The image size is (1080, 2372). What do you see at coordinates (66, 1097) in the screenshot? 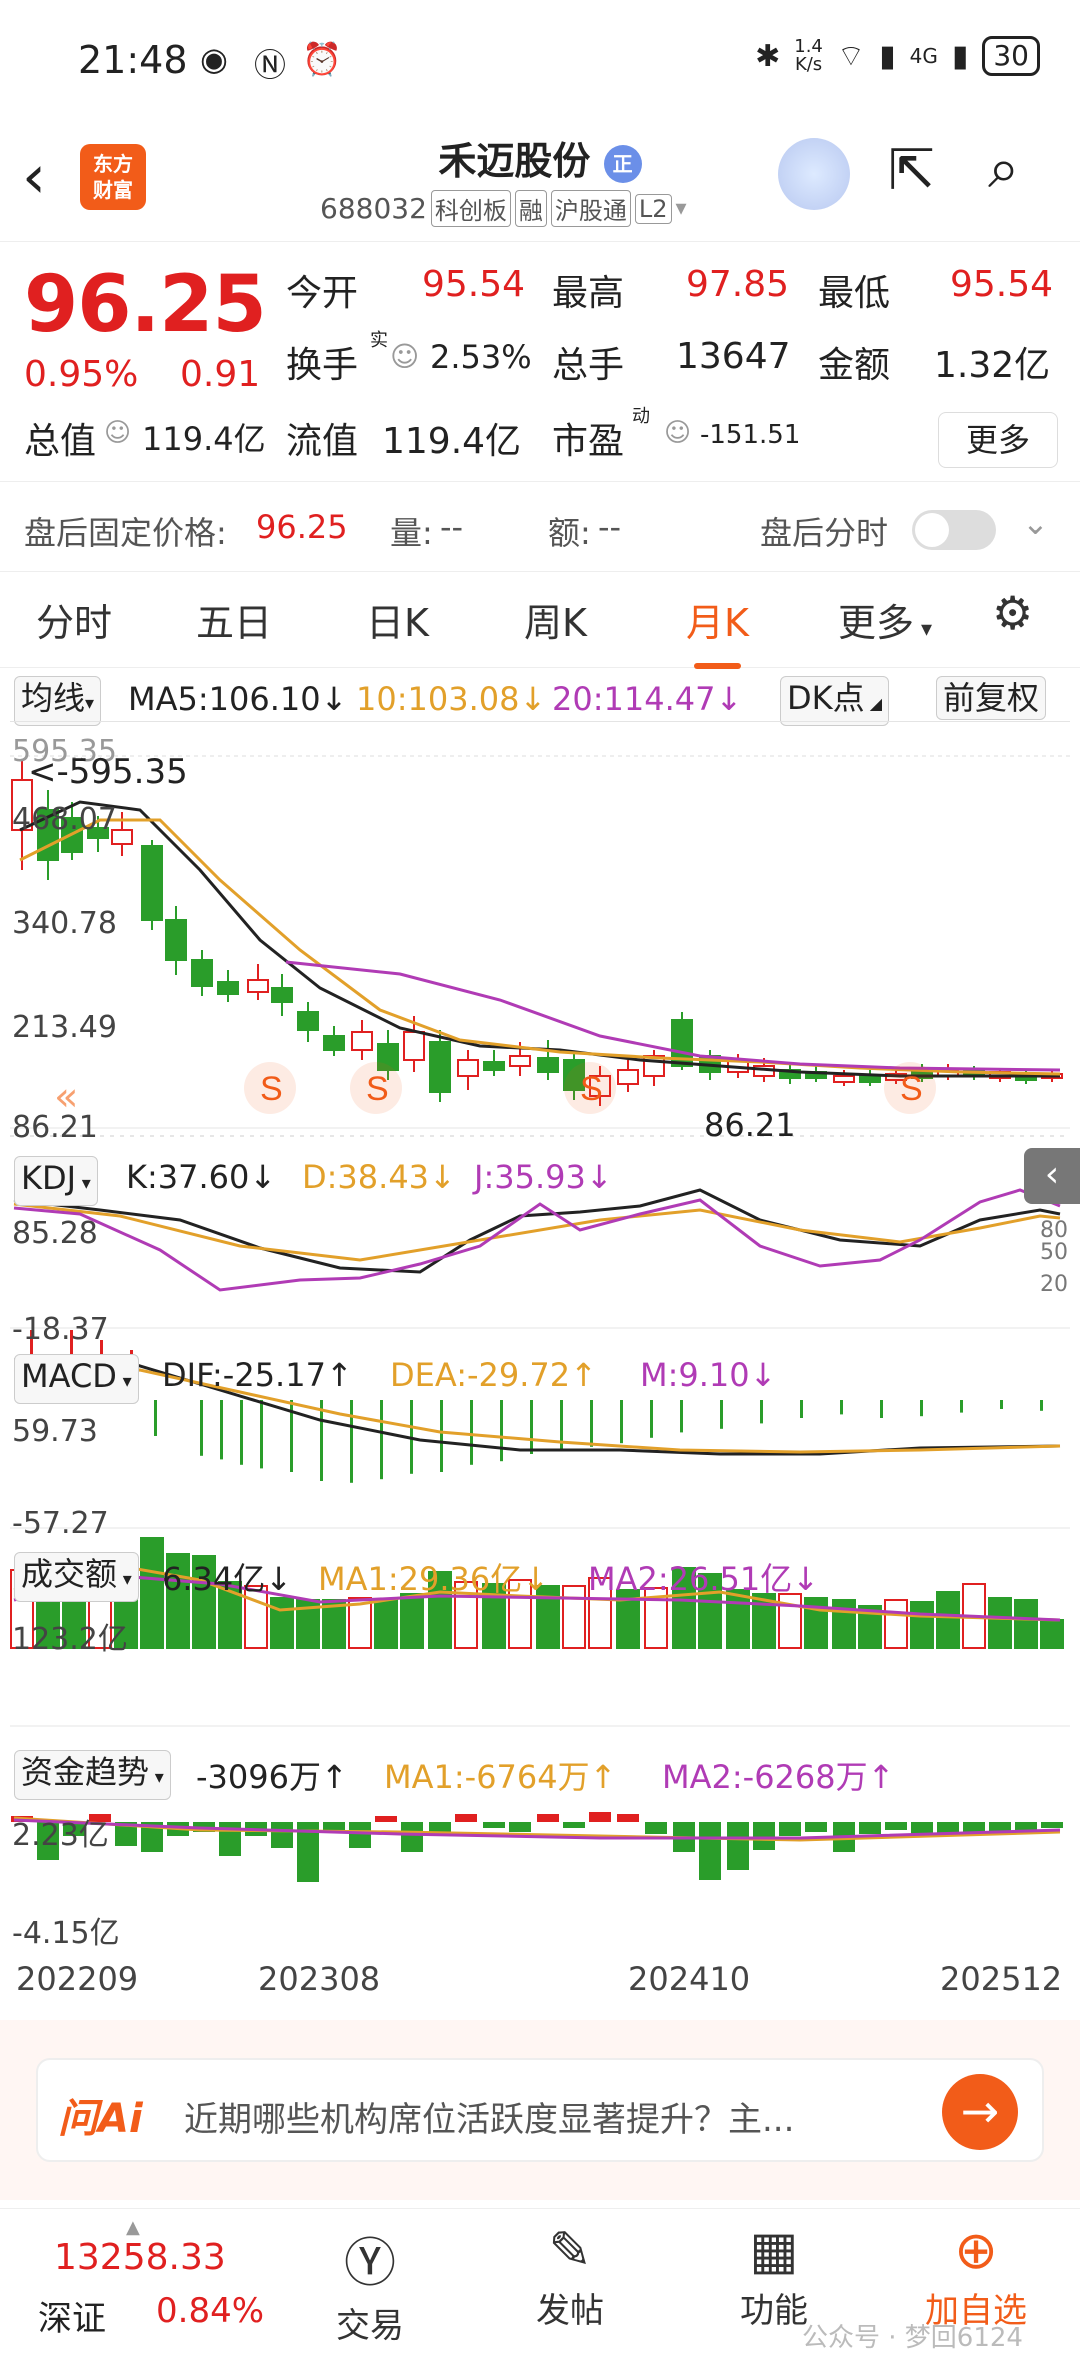
I see `scroll-left-icon: «` at bounding box center [66, 1097].